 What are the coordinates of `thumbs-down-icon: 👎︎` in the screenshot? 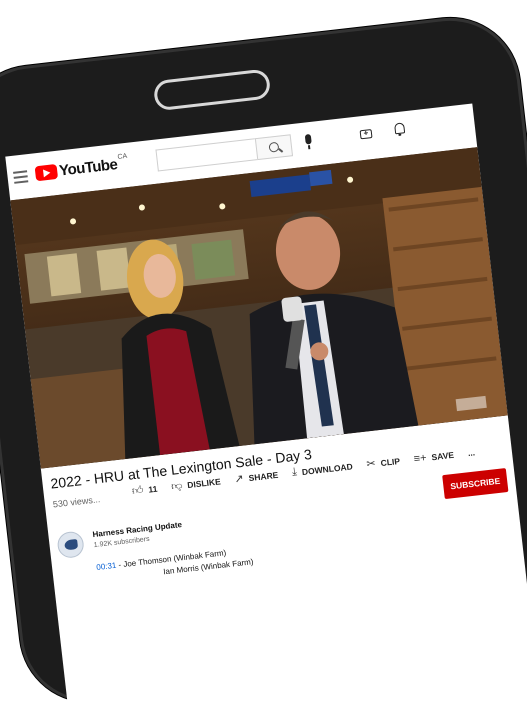 It's located at (177, 486).